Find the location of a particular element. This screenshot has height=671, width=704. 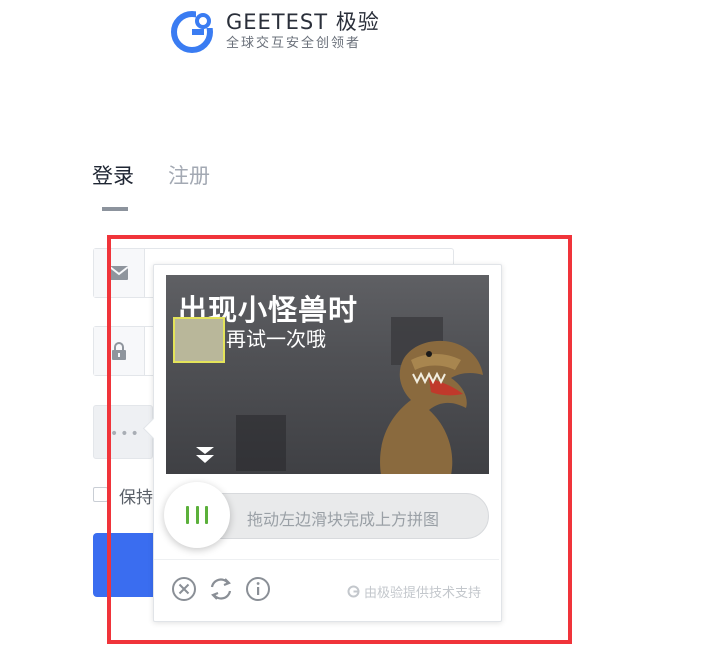

puzzle-subtitle: 再试一次哦 is located at coordinates (276, 339).